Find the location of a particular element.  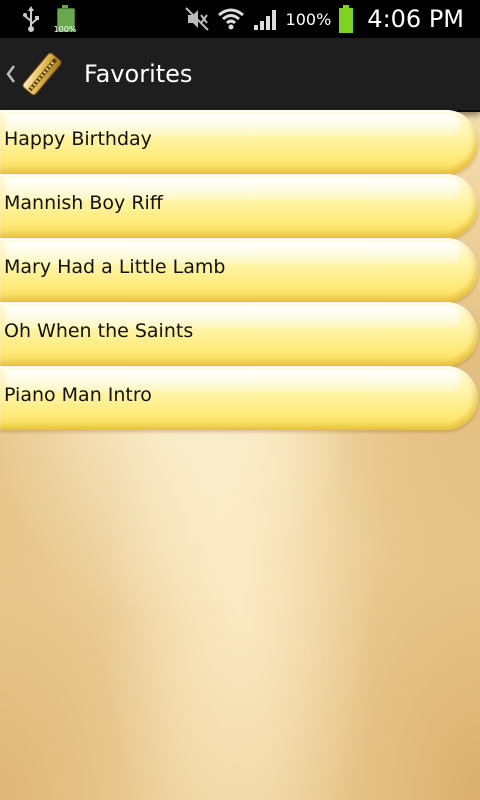

battery-notification-icon: 100% is located at coordinates (65, 19).